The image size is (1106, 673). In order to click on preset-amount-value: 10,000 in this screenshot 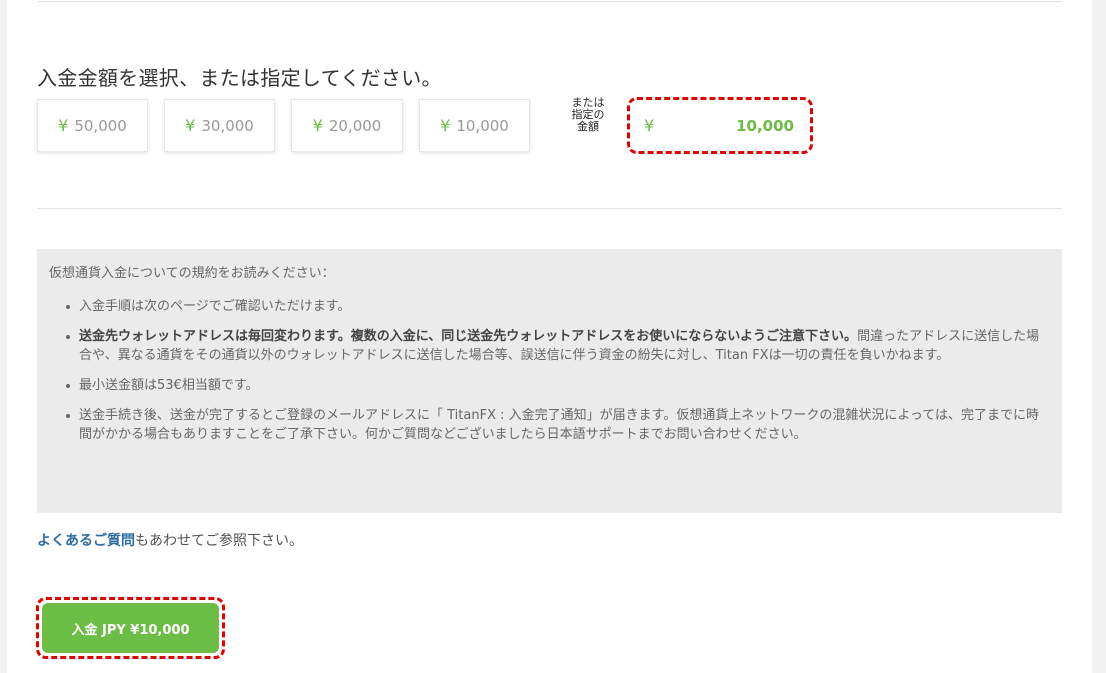, I will do `click(482, 125)`.